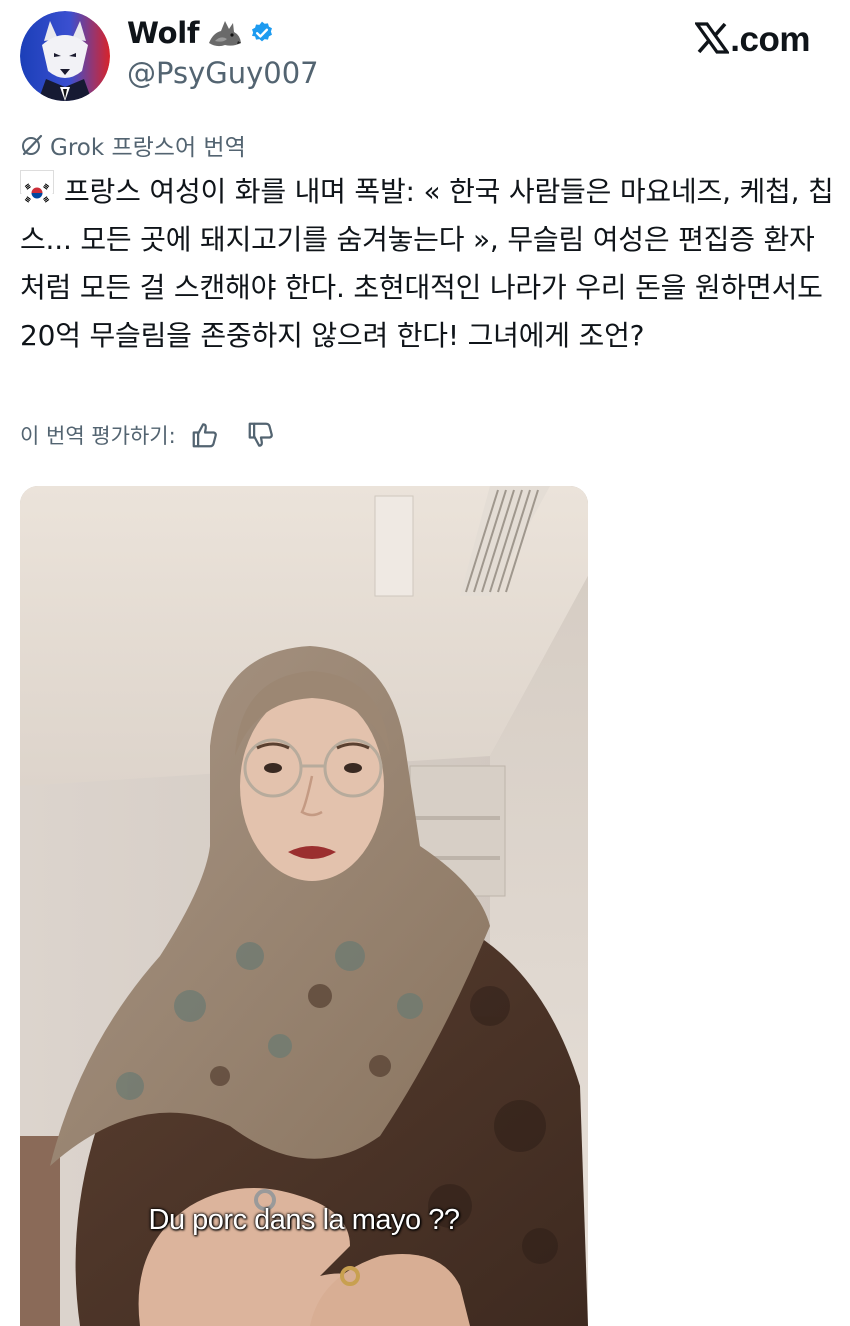  Describe the element at coordinates (201, 33) in the screenshot. I see `name-row: Wolf` at that location.